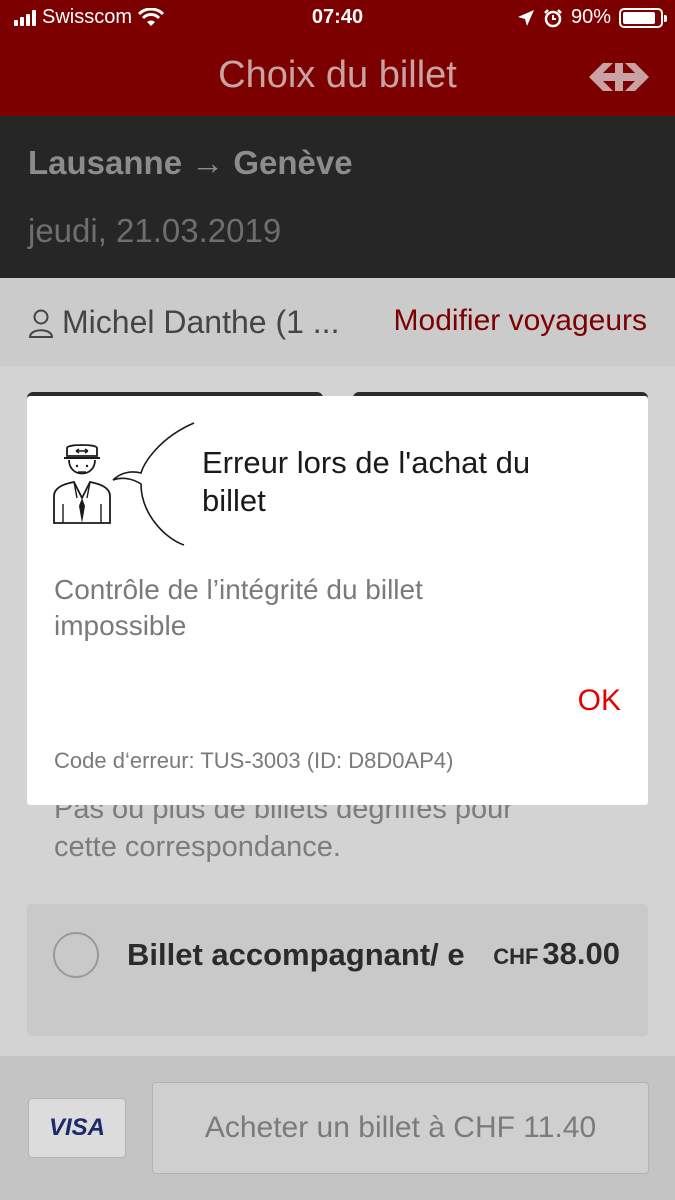 The height and width of the screenshot is (1200, 675). I want to click on route-title: Lausanne → Genève, so click(190, 162).